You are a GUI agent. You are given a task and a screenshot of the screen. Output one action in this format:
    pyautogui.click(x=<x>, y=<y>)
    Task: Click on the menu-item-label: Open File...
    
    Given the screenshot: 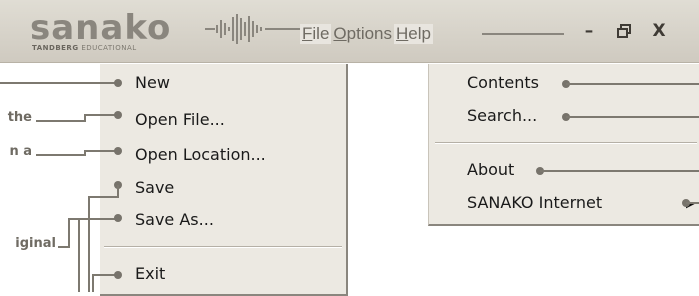 What is the action you would take?
    pyautogui.click(x=180, y=119)
    